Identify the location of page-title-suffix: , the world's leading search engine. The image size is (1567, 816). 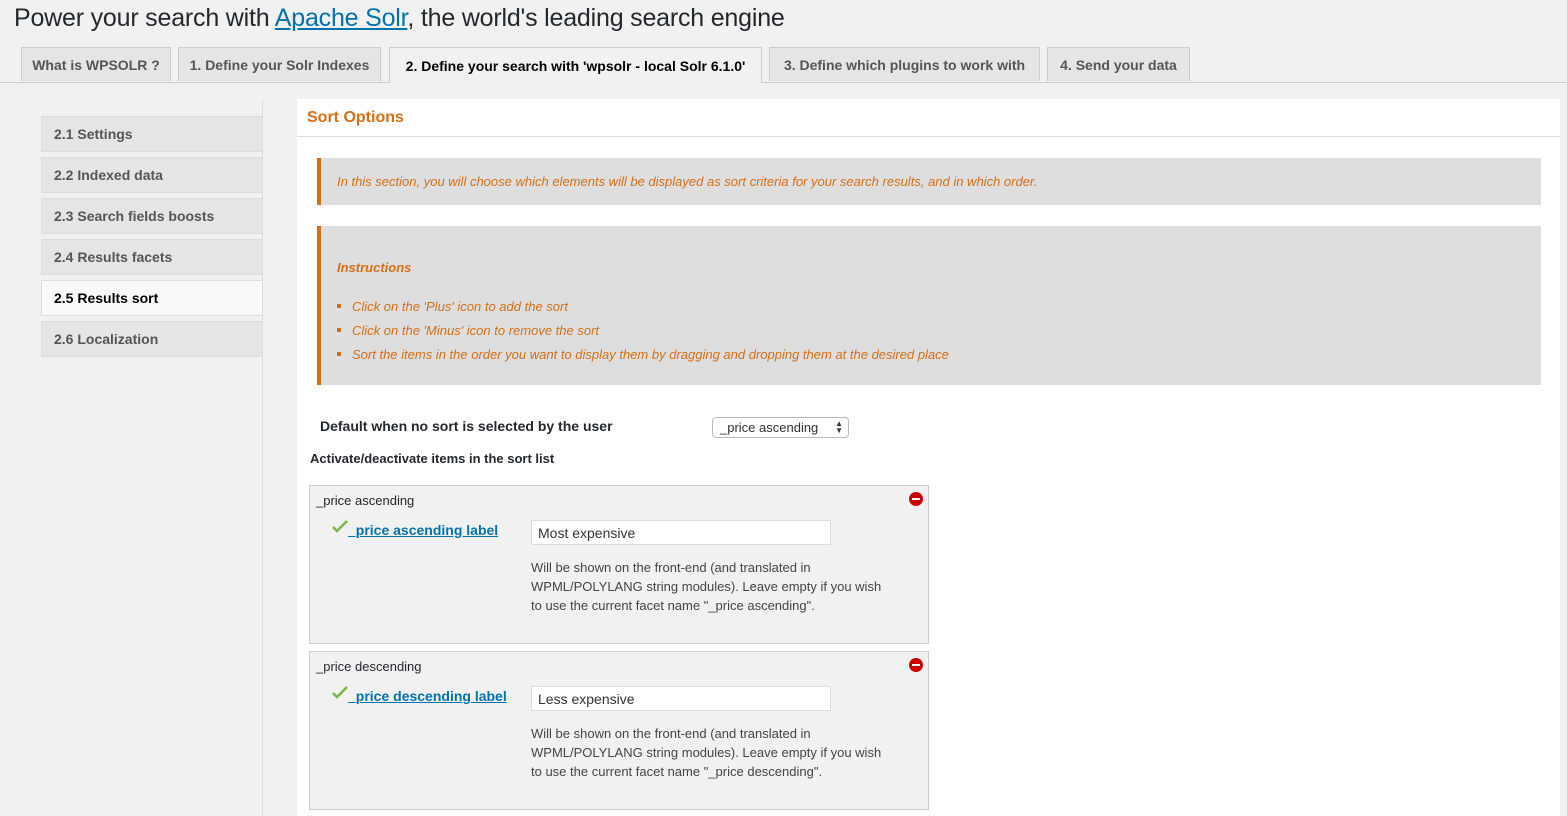
(596, 18).